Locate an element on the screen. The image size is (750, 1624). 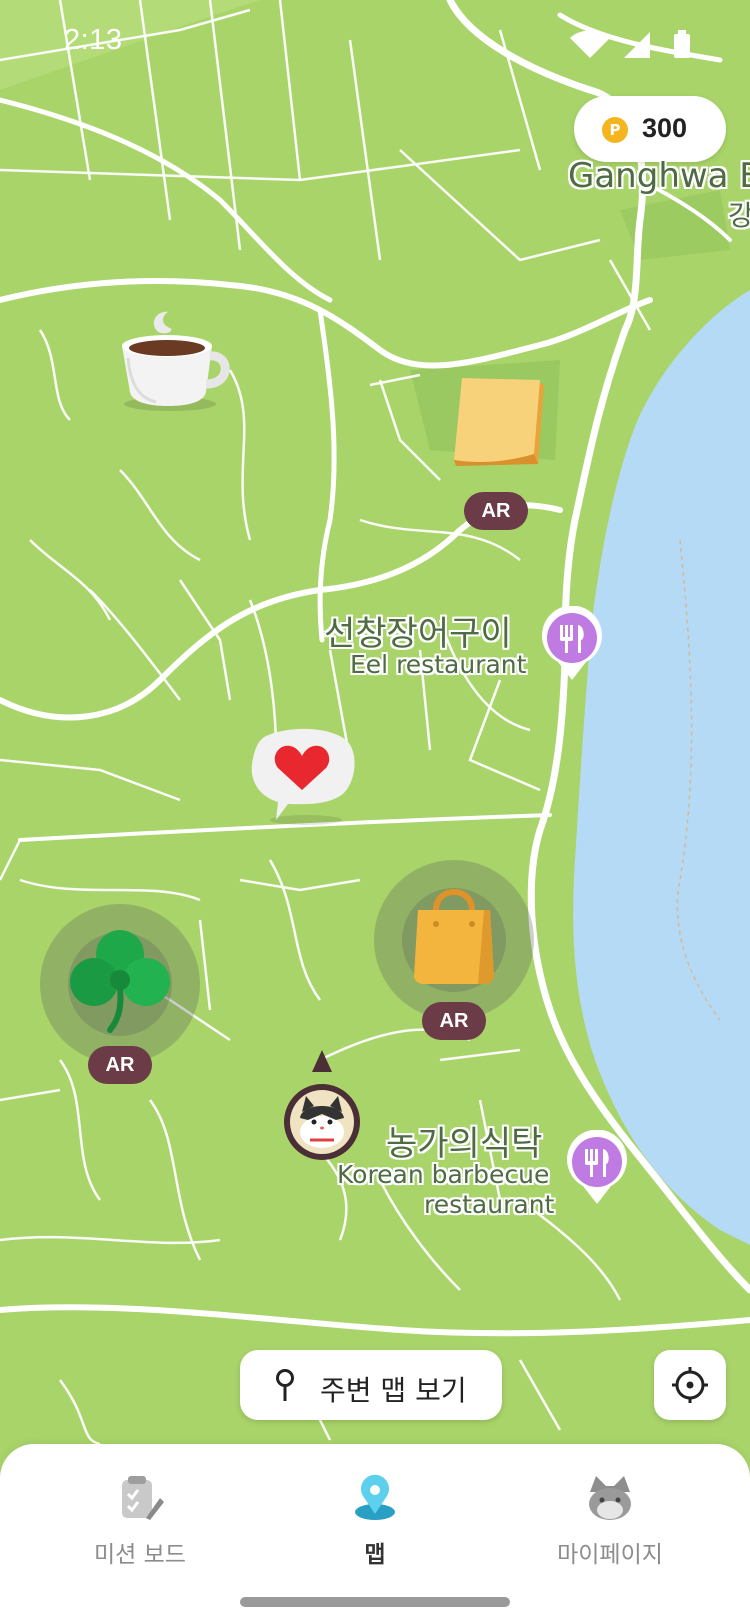
nav-label-my-page: 마이페이지 is located at coordinates (610, 1555).